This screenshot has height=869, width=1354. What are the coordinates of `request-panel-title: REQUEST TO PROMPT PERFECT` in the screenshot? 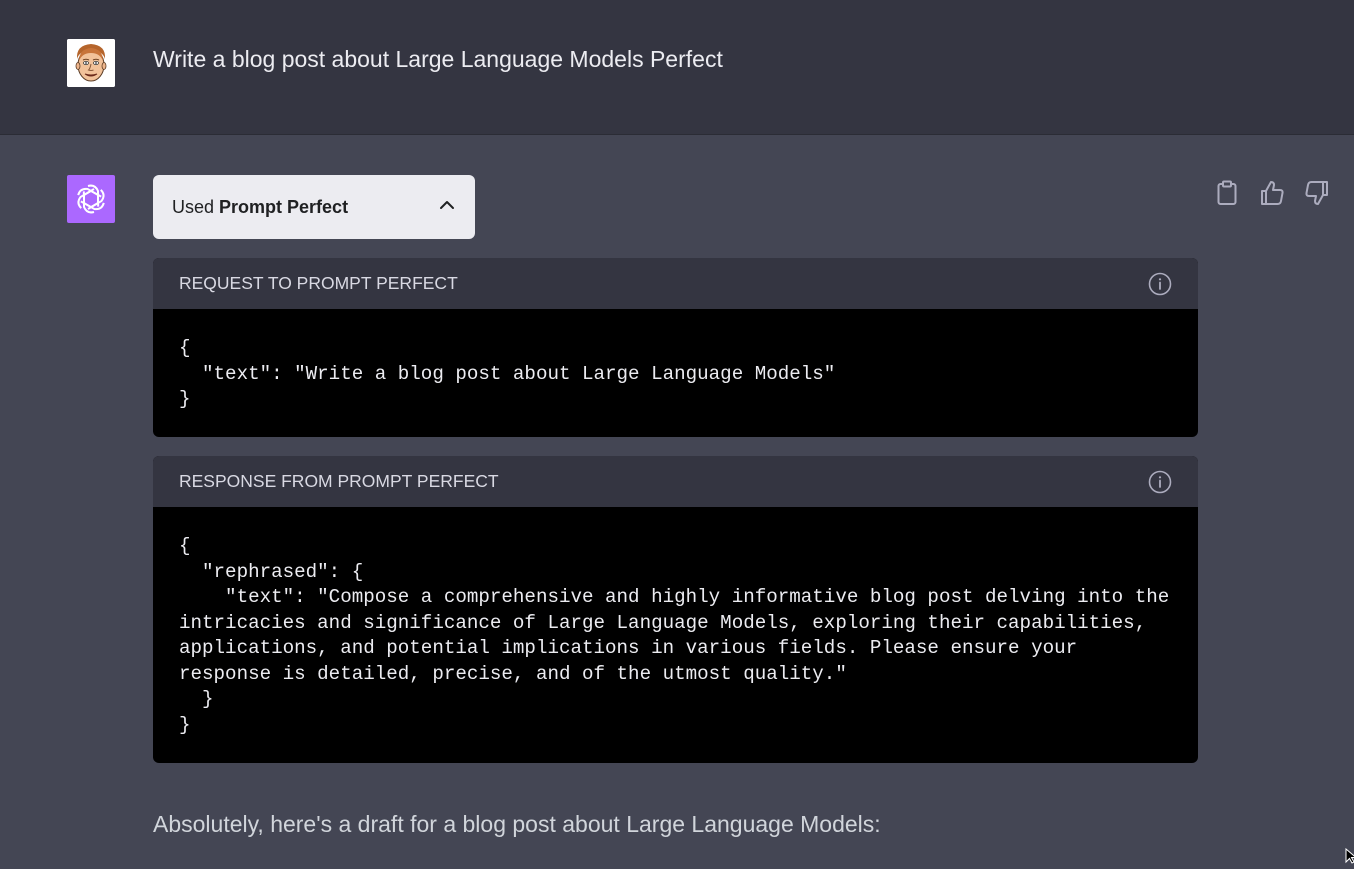 It's located at (318, 283).